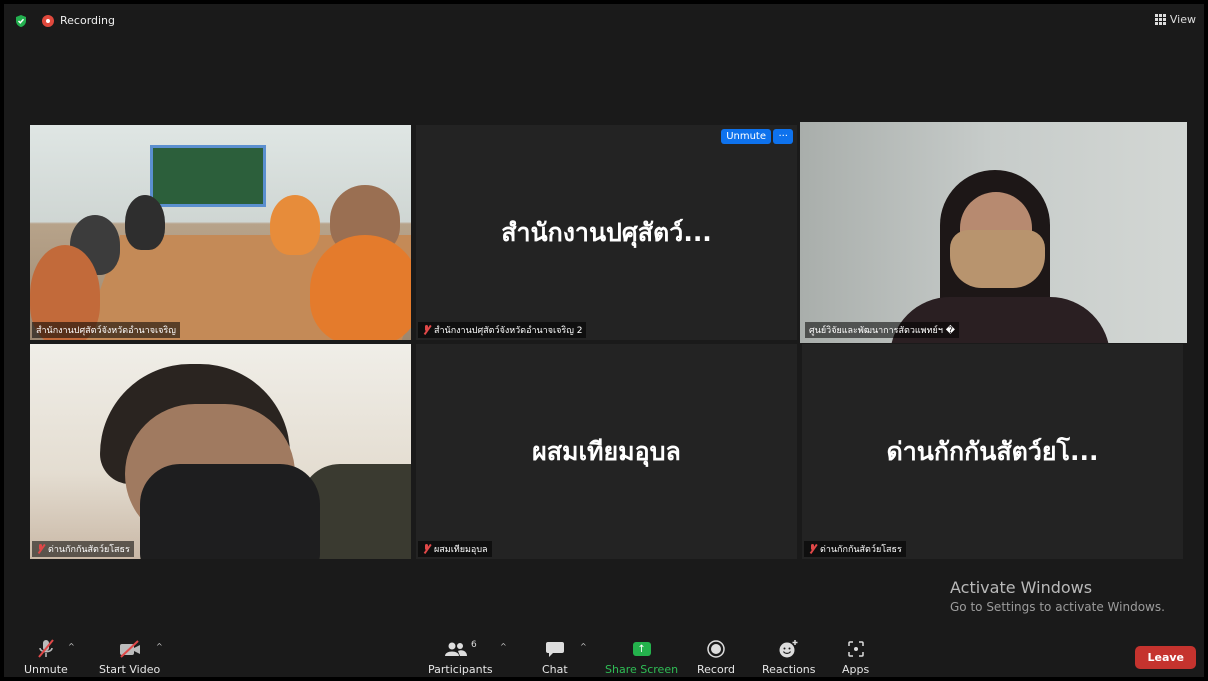  Describe the element at coordinates (1160, 19) in the screenshot. I see `grid-icon` at that location.